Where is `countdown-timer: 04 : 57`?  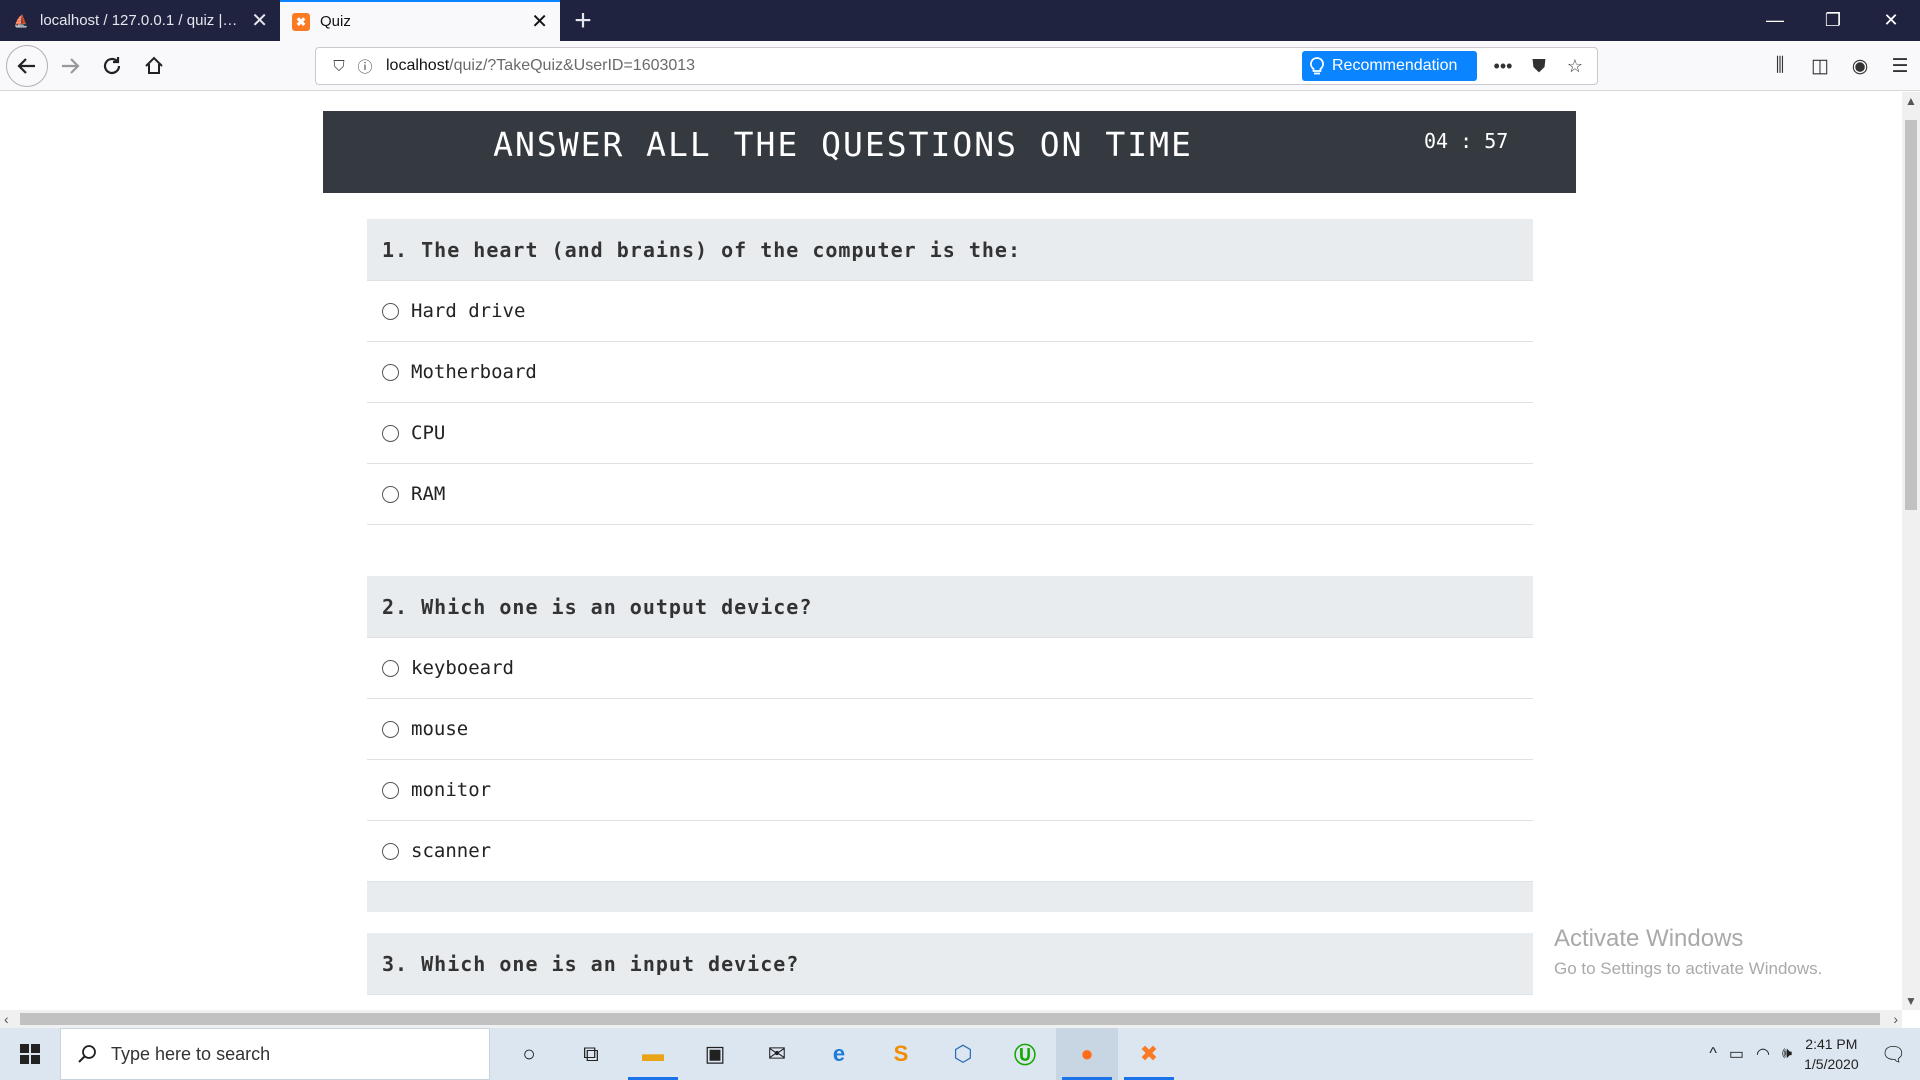
countdown-timer: 04 : 57 is located at coordinates (1466, 141).